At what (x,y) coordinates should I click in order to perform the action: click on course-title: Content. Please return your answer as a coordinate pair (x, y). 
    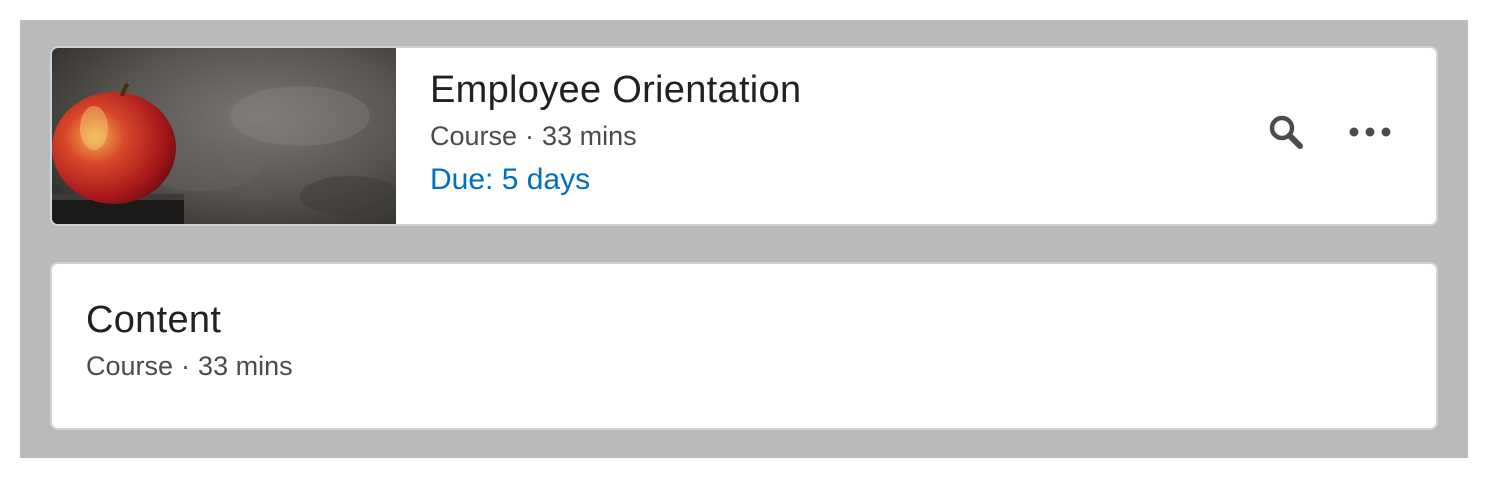
    Looking at the image, I should click on (189, 320).